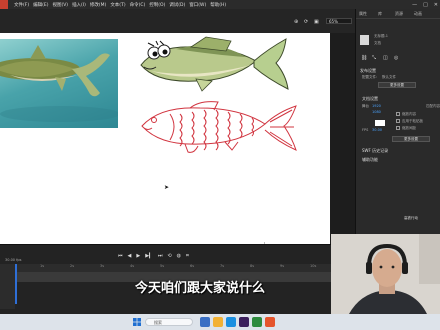 This screenshot has height=330, width=440. What do you see at coordinates (177, 21) in the screenshot?
I see `toolbar` at bounding box center [177, 21].